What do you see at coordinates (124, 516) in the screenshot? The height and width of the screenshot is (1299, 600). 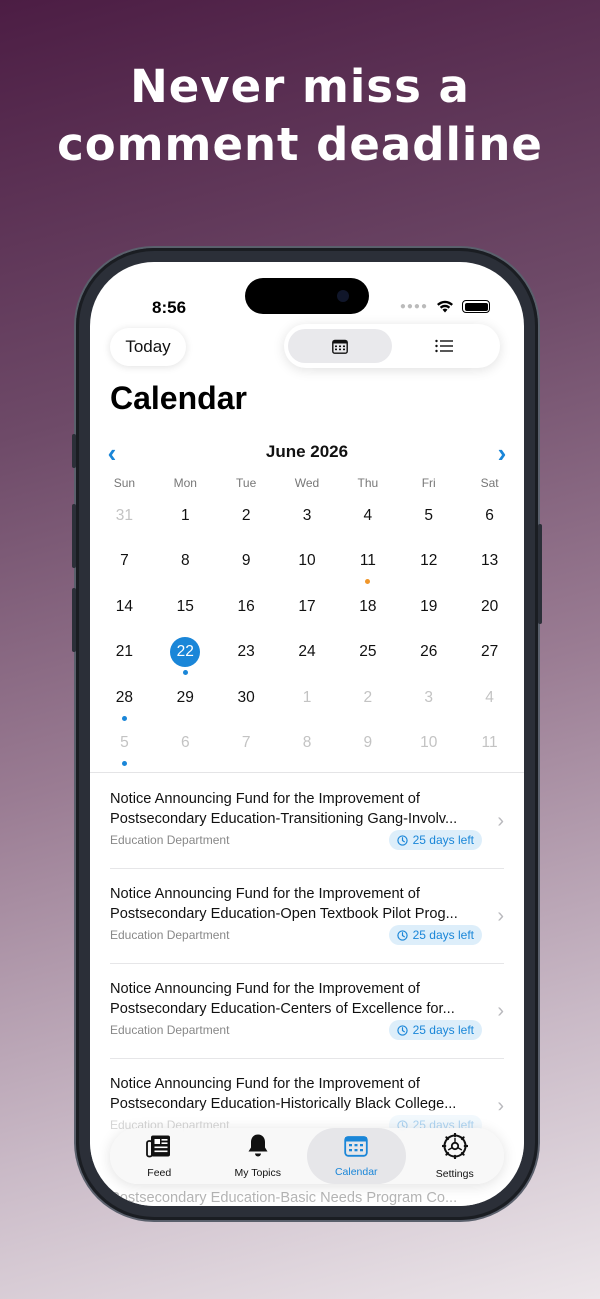 I see `day-cell: 31` at bounding box center [124, 516].